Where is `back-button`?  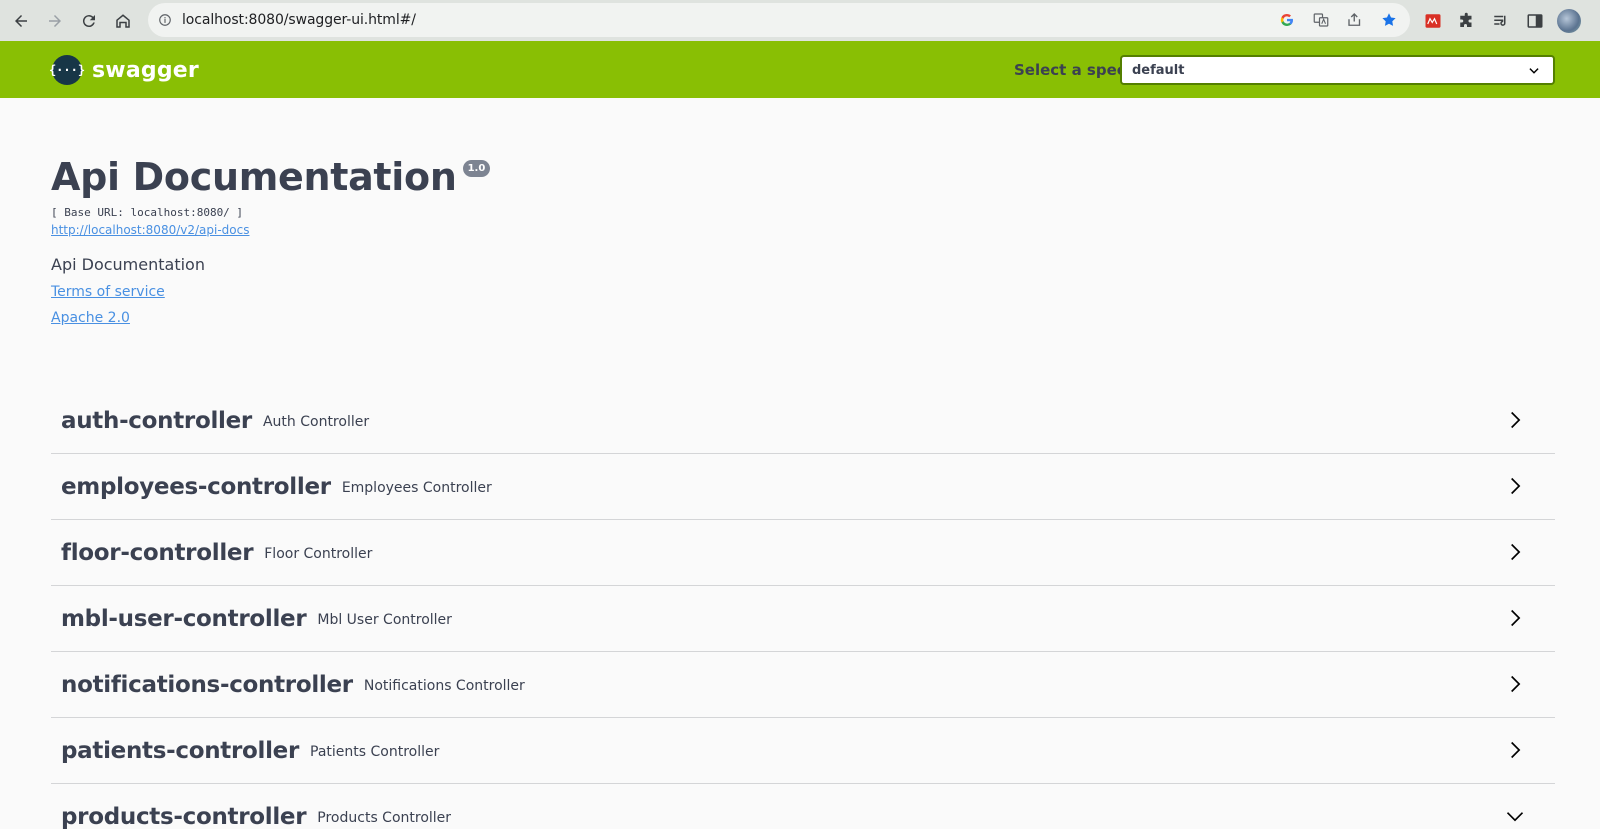
back-button is located at coordinates (21, 21).